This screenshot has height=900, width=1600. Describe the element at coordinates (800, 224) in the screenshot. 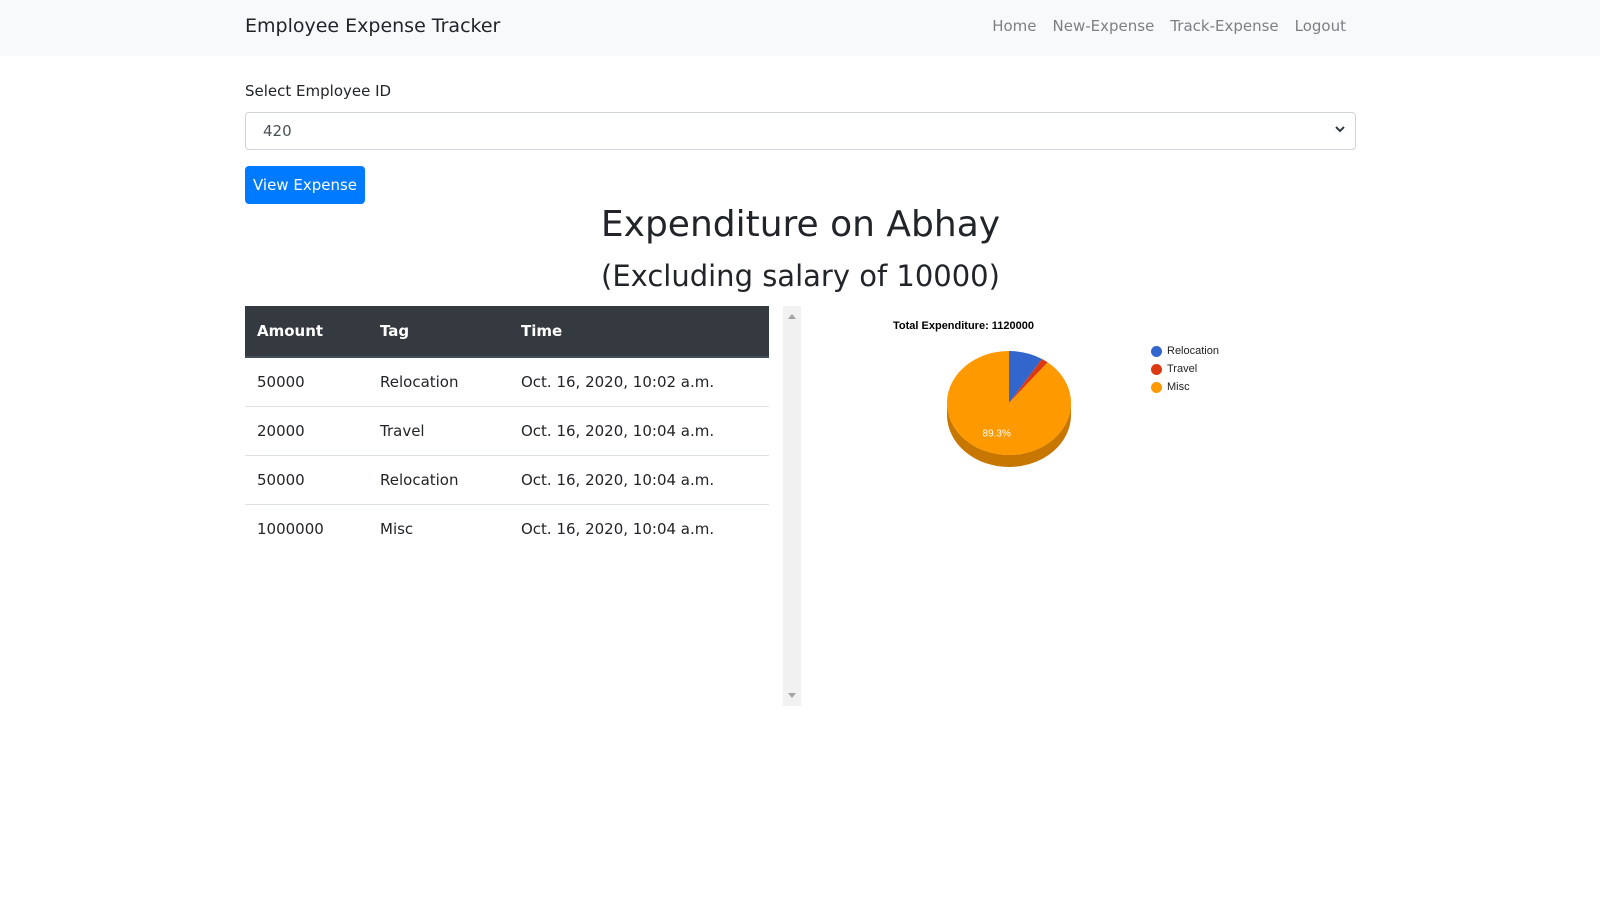

I see `page-title: Expenditure on Abhay` at that location.